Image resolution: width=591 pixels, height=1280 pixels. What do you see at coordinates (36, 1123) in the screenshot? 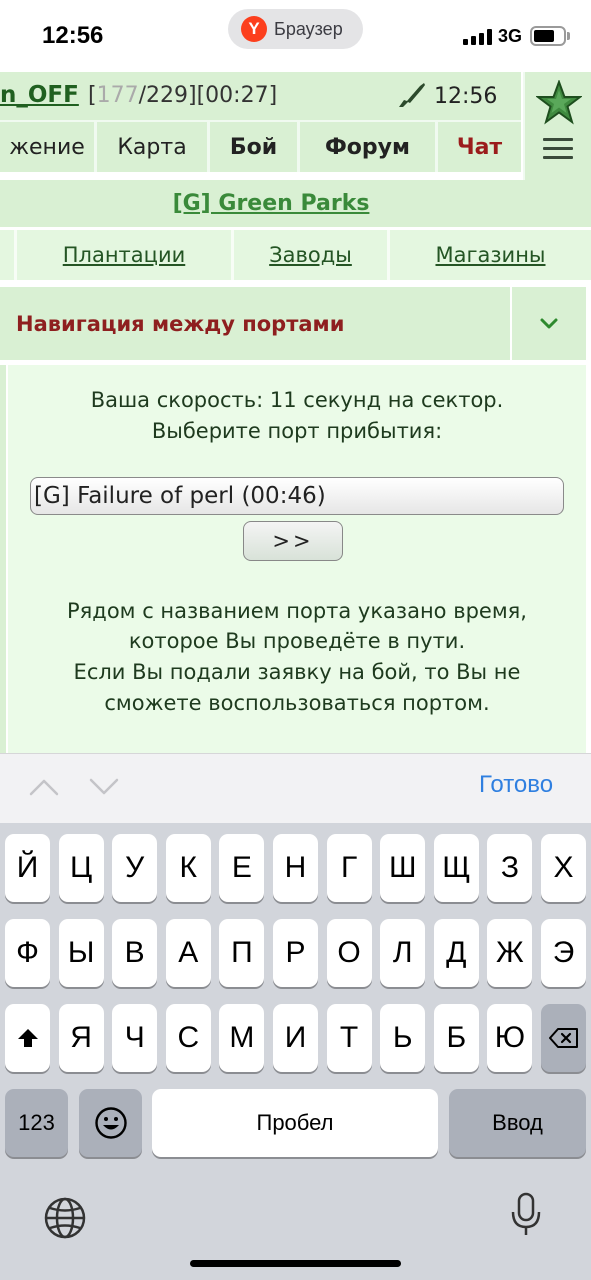
I see `numbers-key: 123` at bounding box center [36, 1123].